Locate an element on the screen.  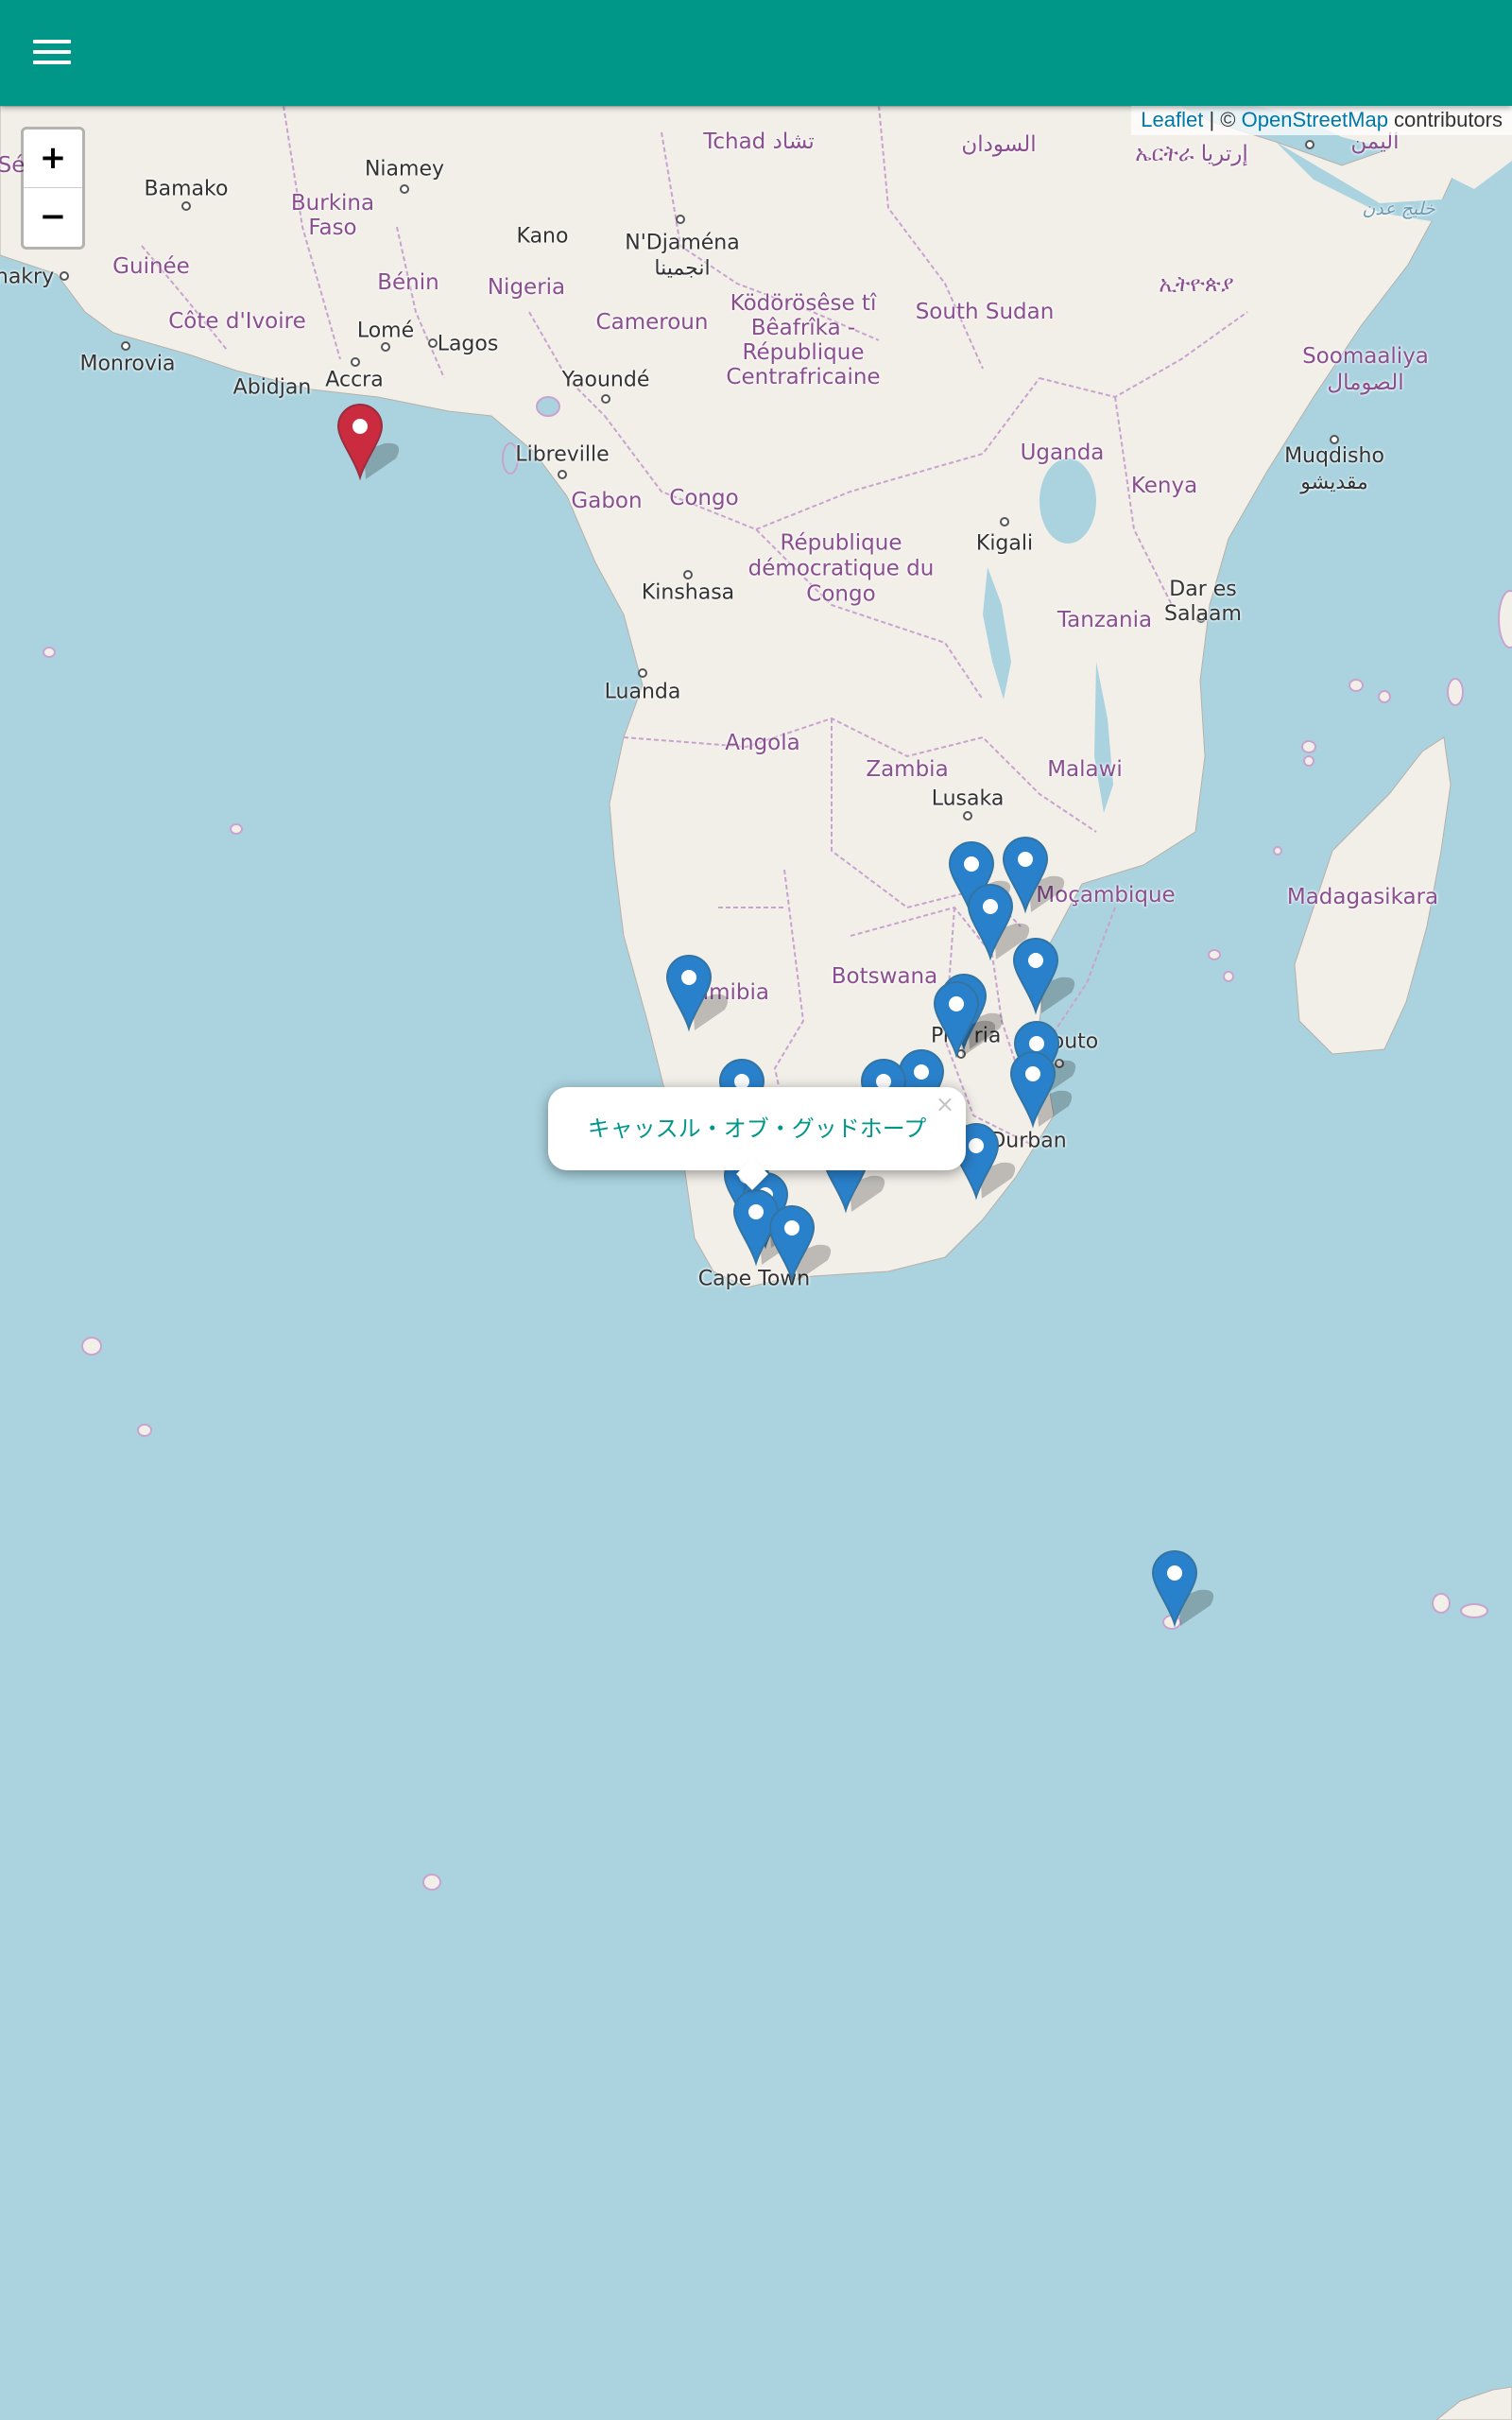
country-label-madagasikara: Madagasikara is located at coordinates (1362, 897).